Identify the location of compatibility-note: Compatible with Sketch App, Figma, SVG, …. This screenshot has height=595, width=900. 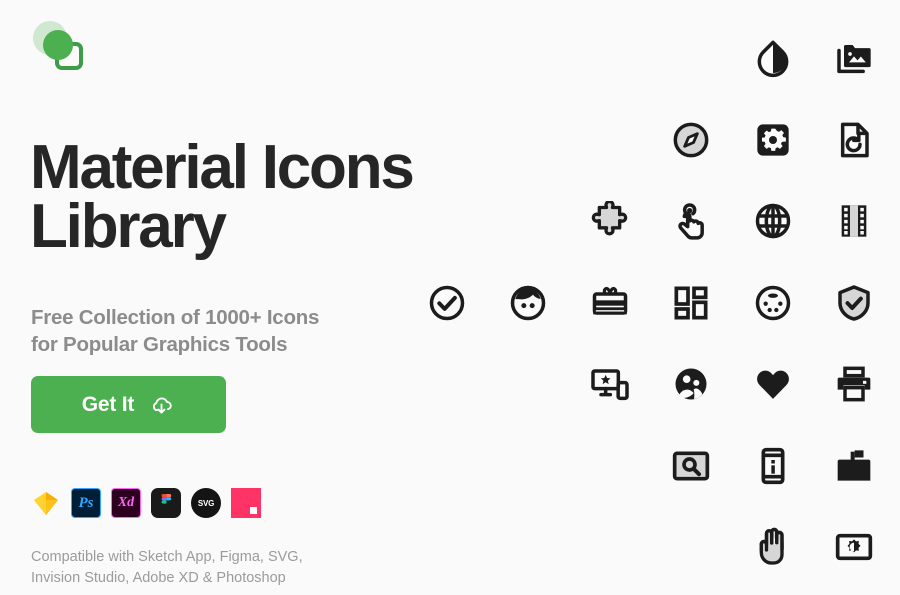
(196, 569).